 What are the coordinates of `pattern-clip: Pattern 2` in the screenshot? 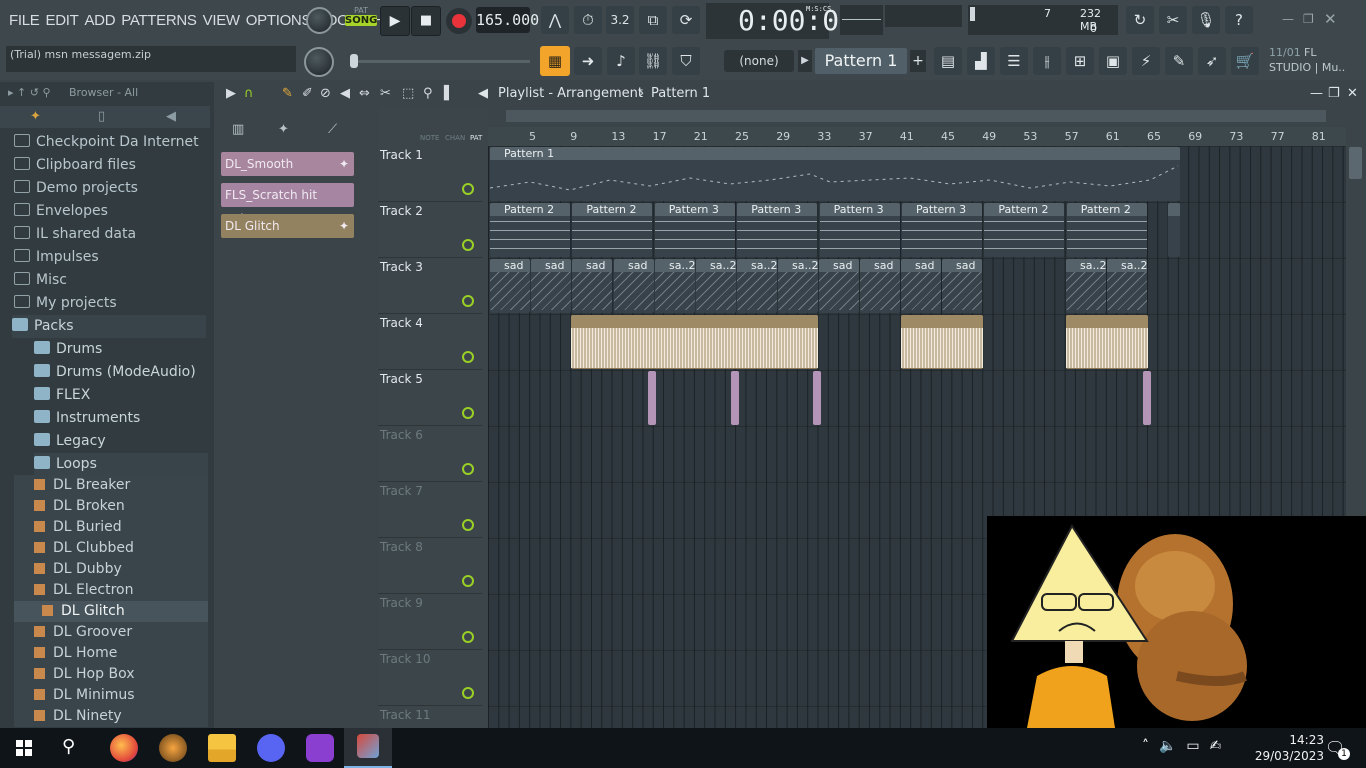 It's located at (1024, 230).